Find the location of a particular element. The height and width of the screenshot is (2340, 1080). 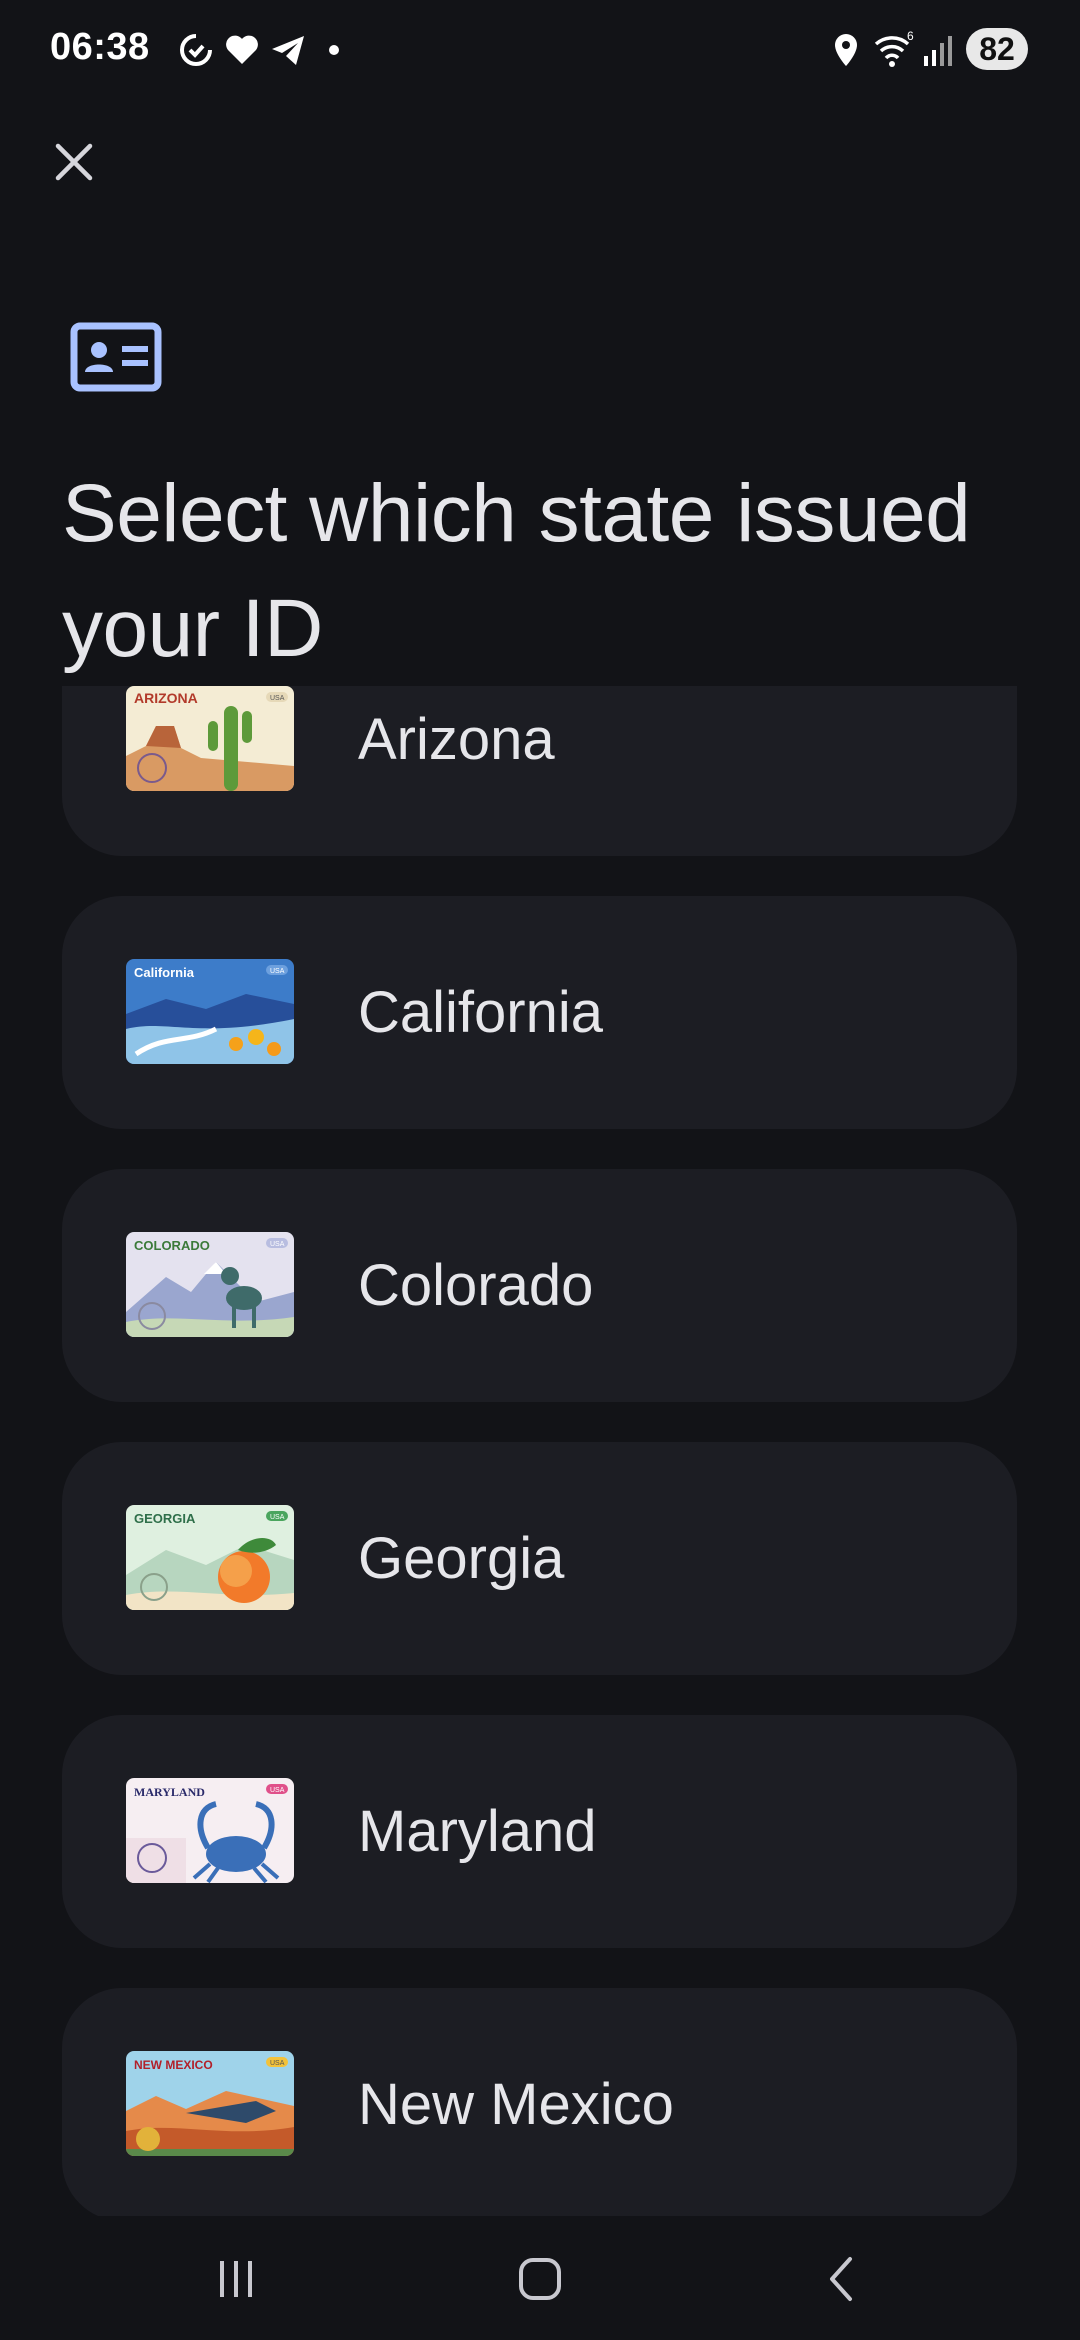

home-button is located at coordinates (540, 2279).